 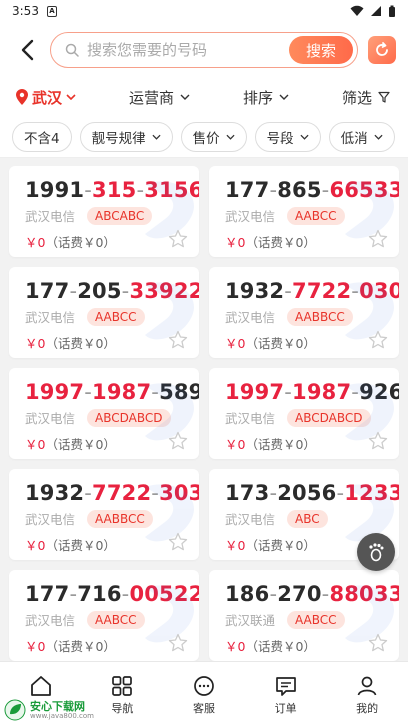 What do you see at coordinates (62, 715) in the screenshot?
I see `watermark-url: www.java800.com` at bounding box center [62, 715].